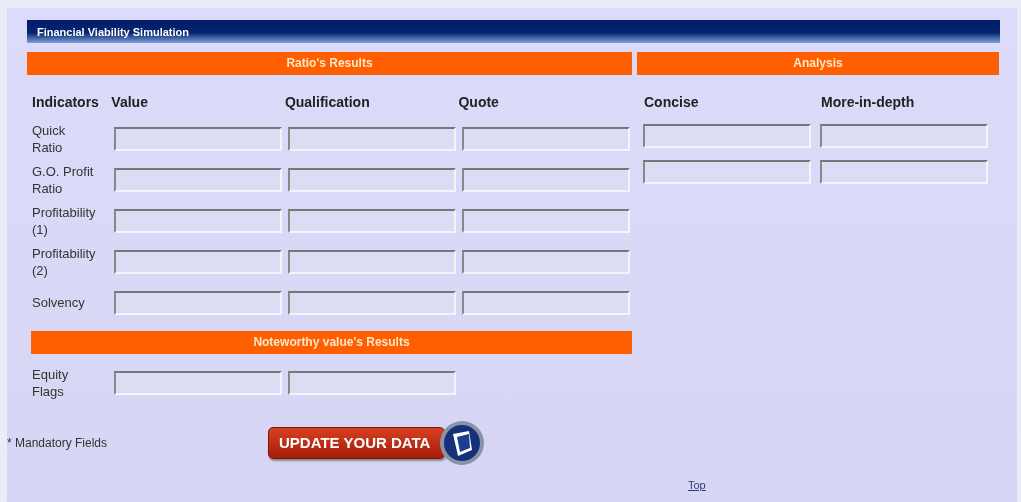  I want to click on column-header: Qualification, so click(327, 102).